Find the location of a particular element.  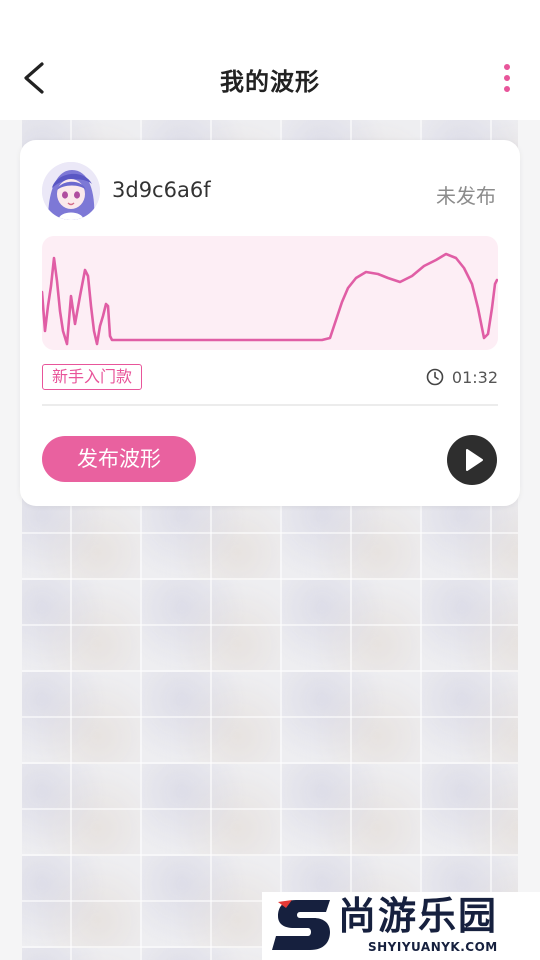

duration-info: 01:32 is located at coordinates (462, 377).